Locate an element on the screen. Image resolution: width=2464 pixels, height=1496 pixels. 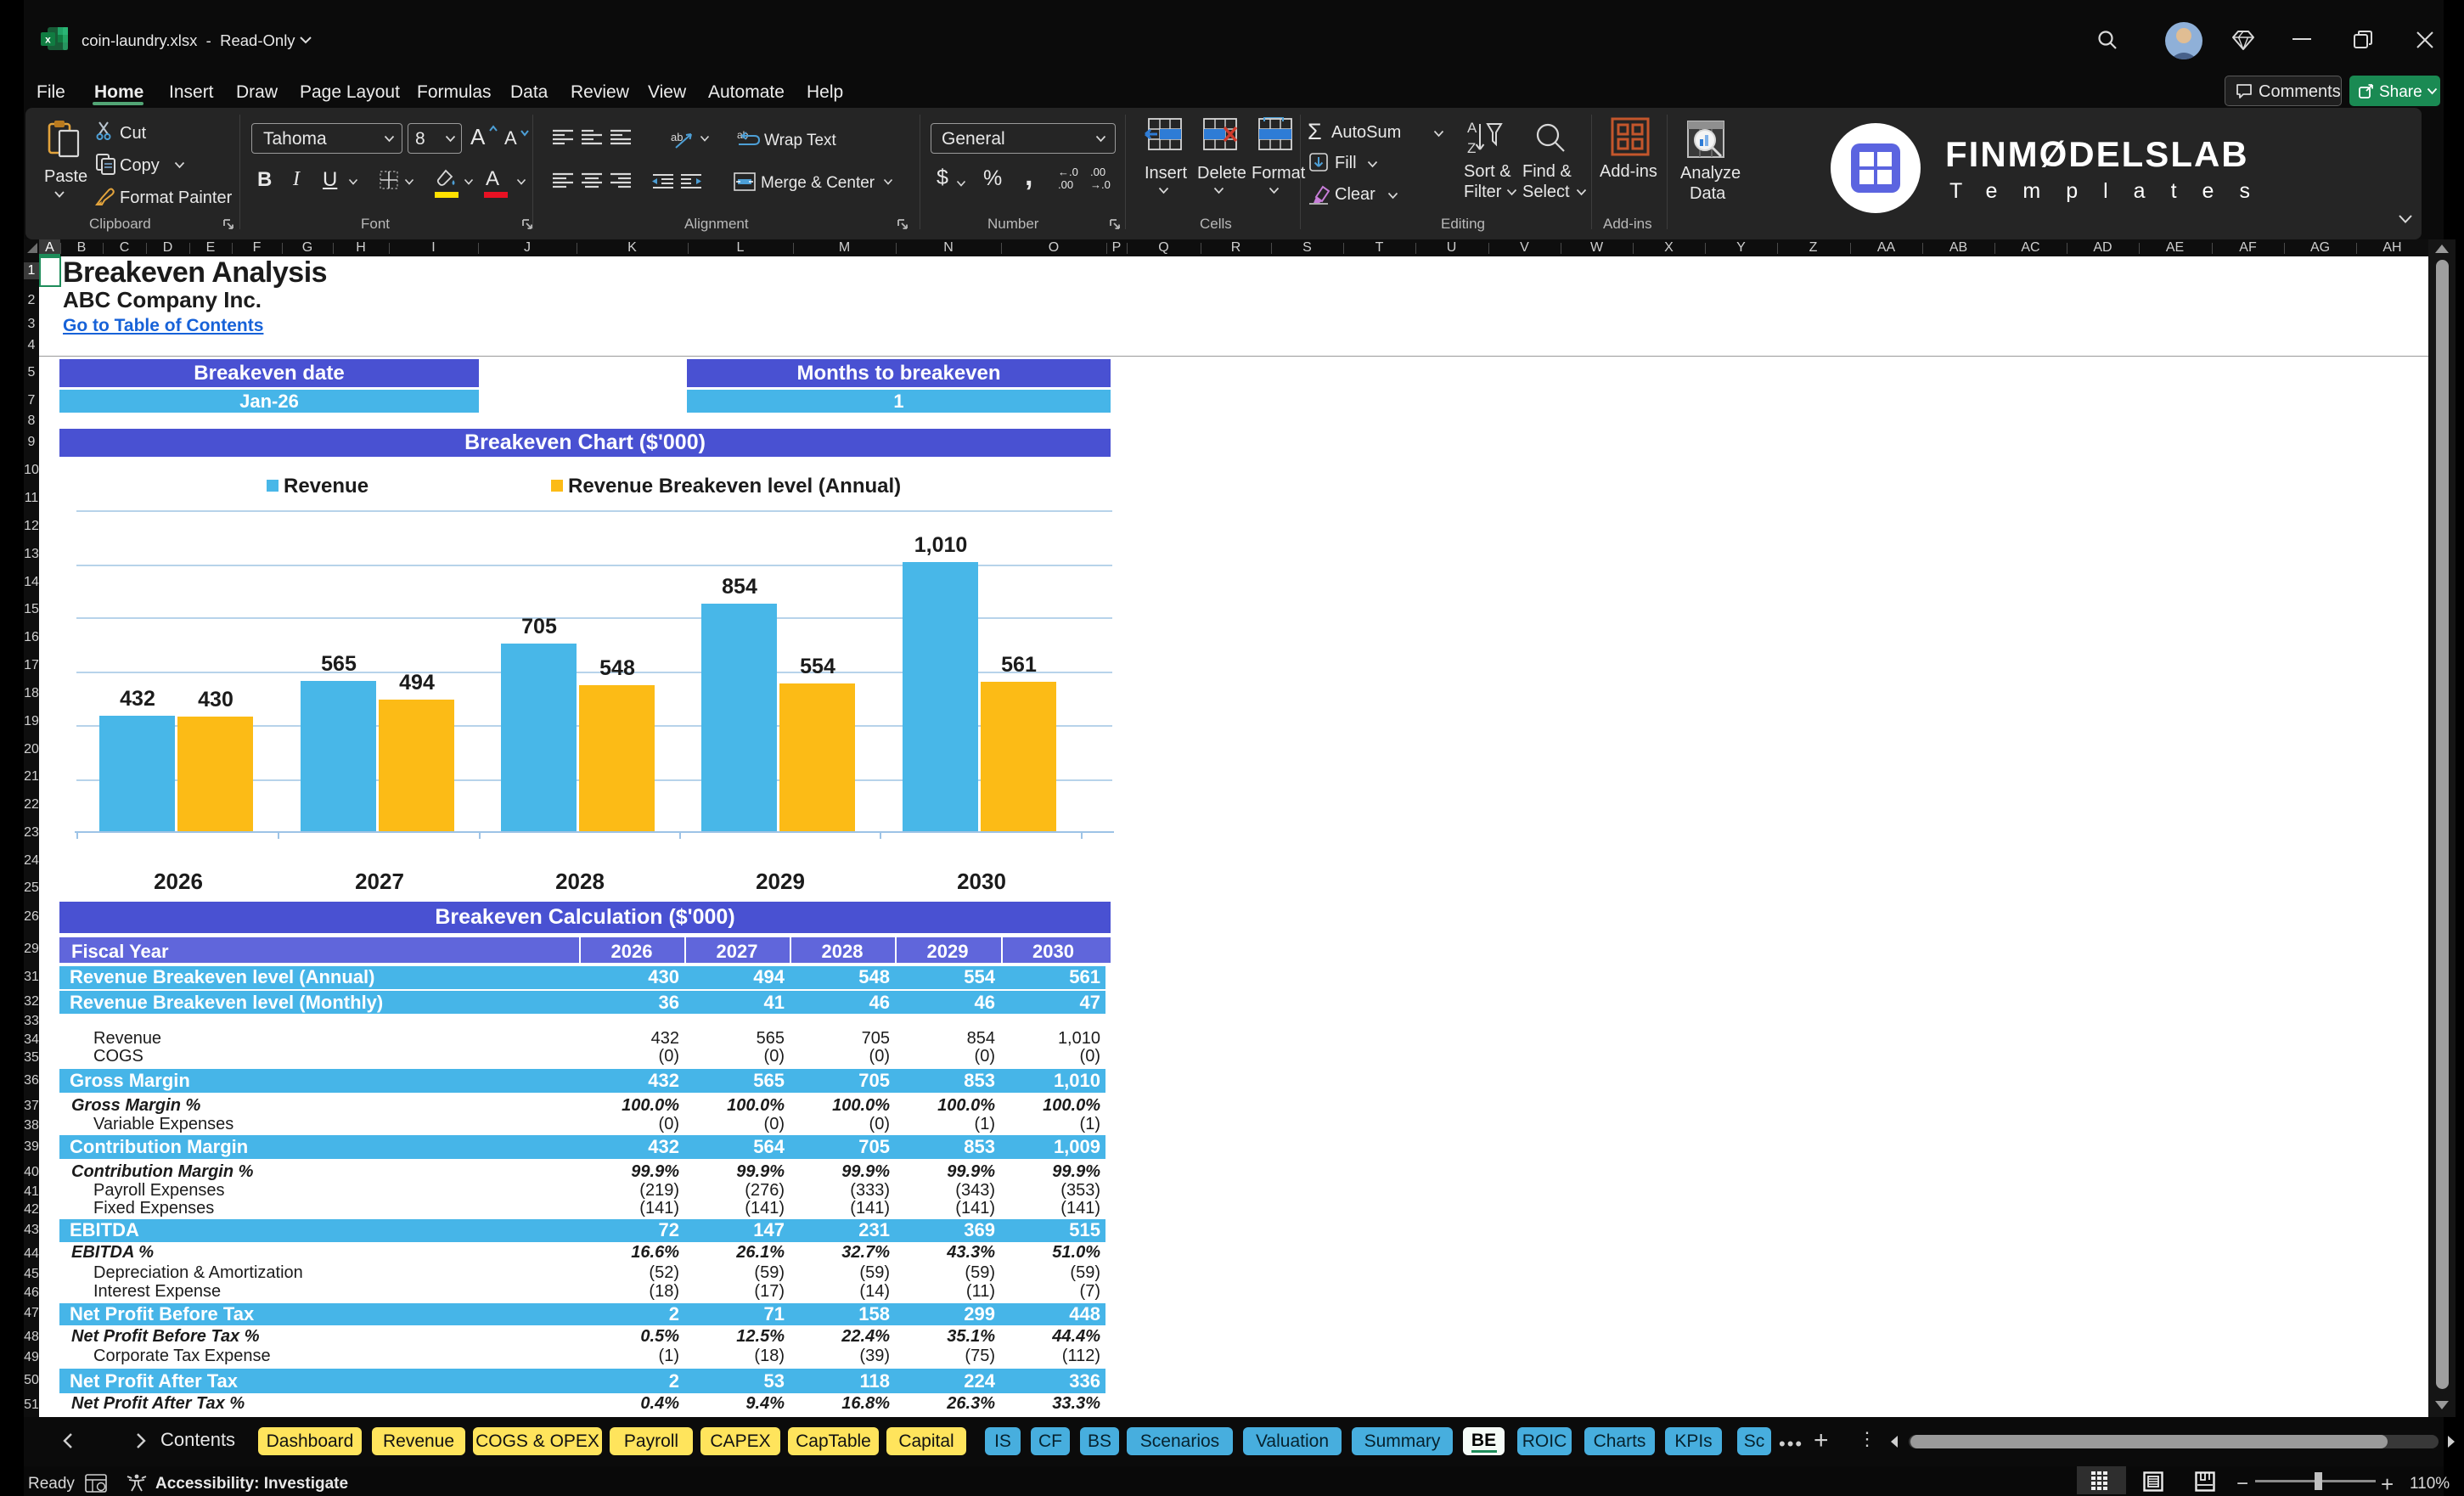
svg-text: x is located at coordinates (48, 40).